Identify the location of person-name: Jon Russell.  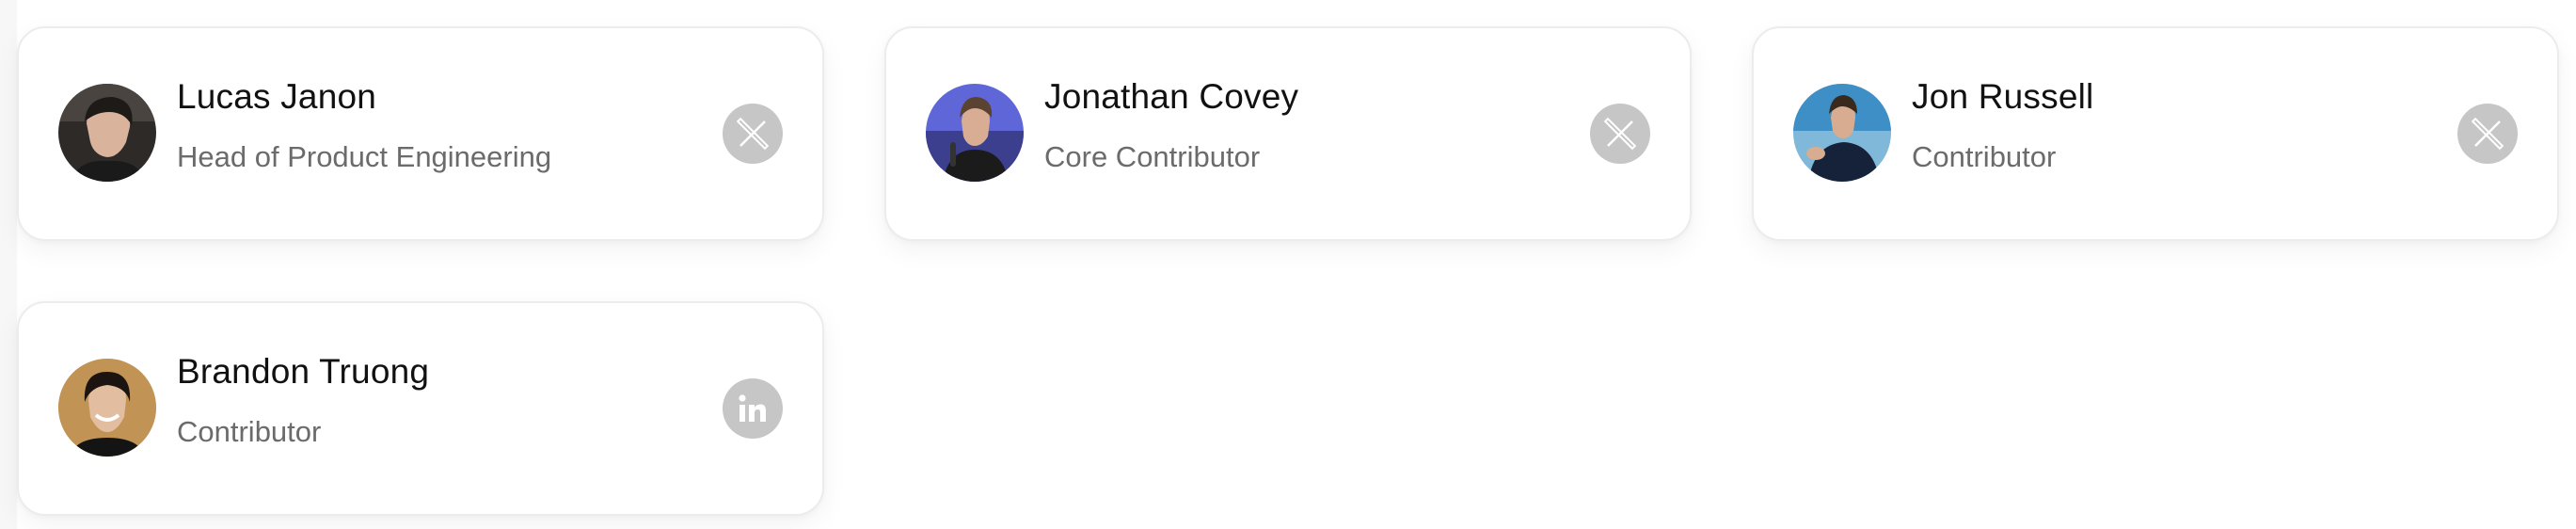
(2003, 96).